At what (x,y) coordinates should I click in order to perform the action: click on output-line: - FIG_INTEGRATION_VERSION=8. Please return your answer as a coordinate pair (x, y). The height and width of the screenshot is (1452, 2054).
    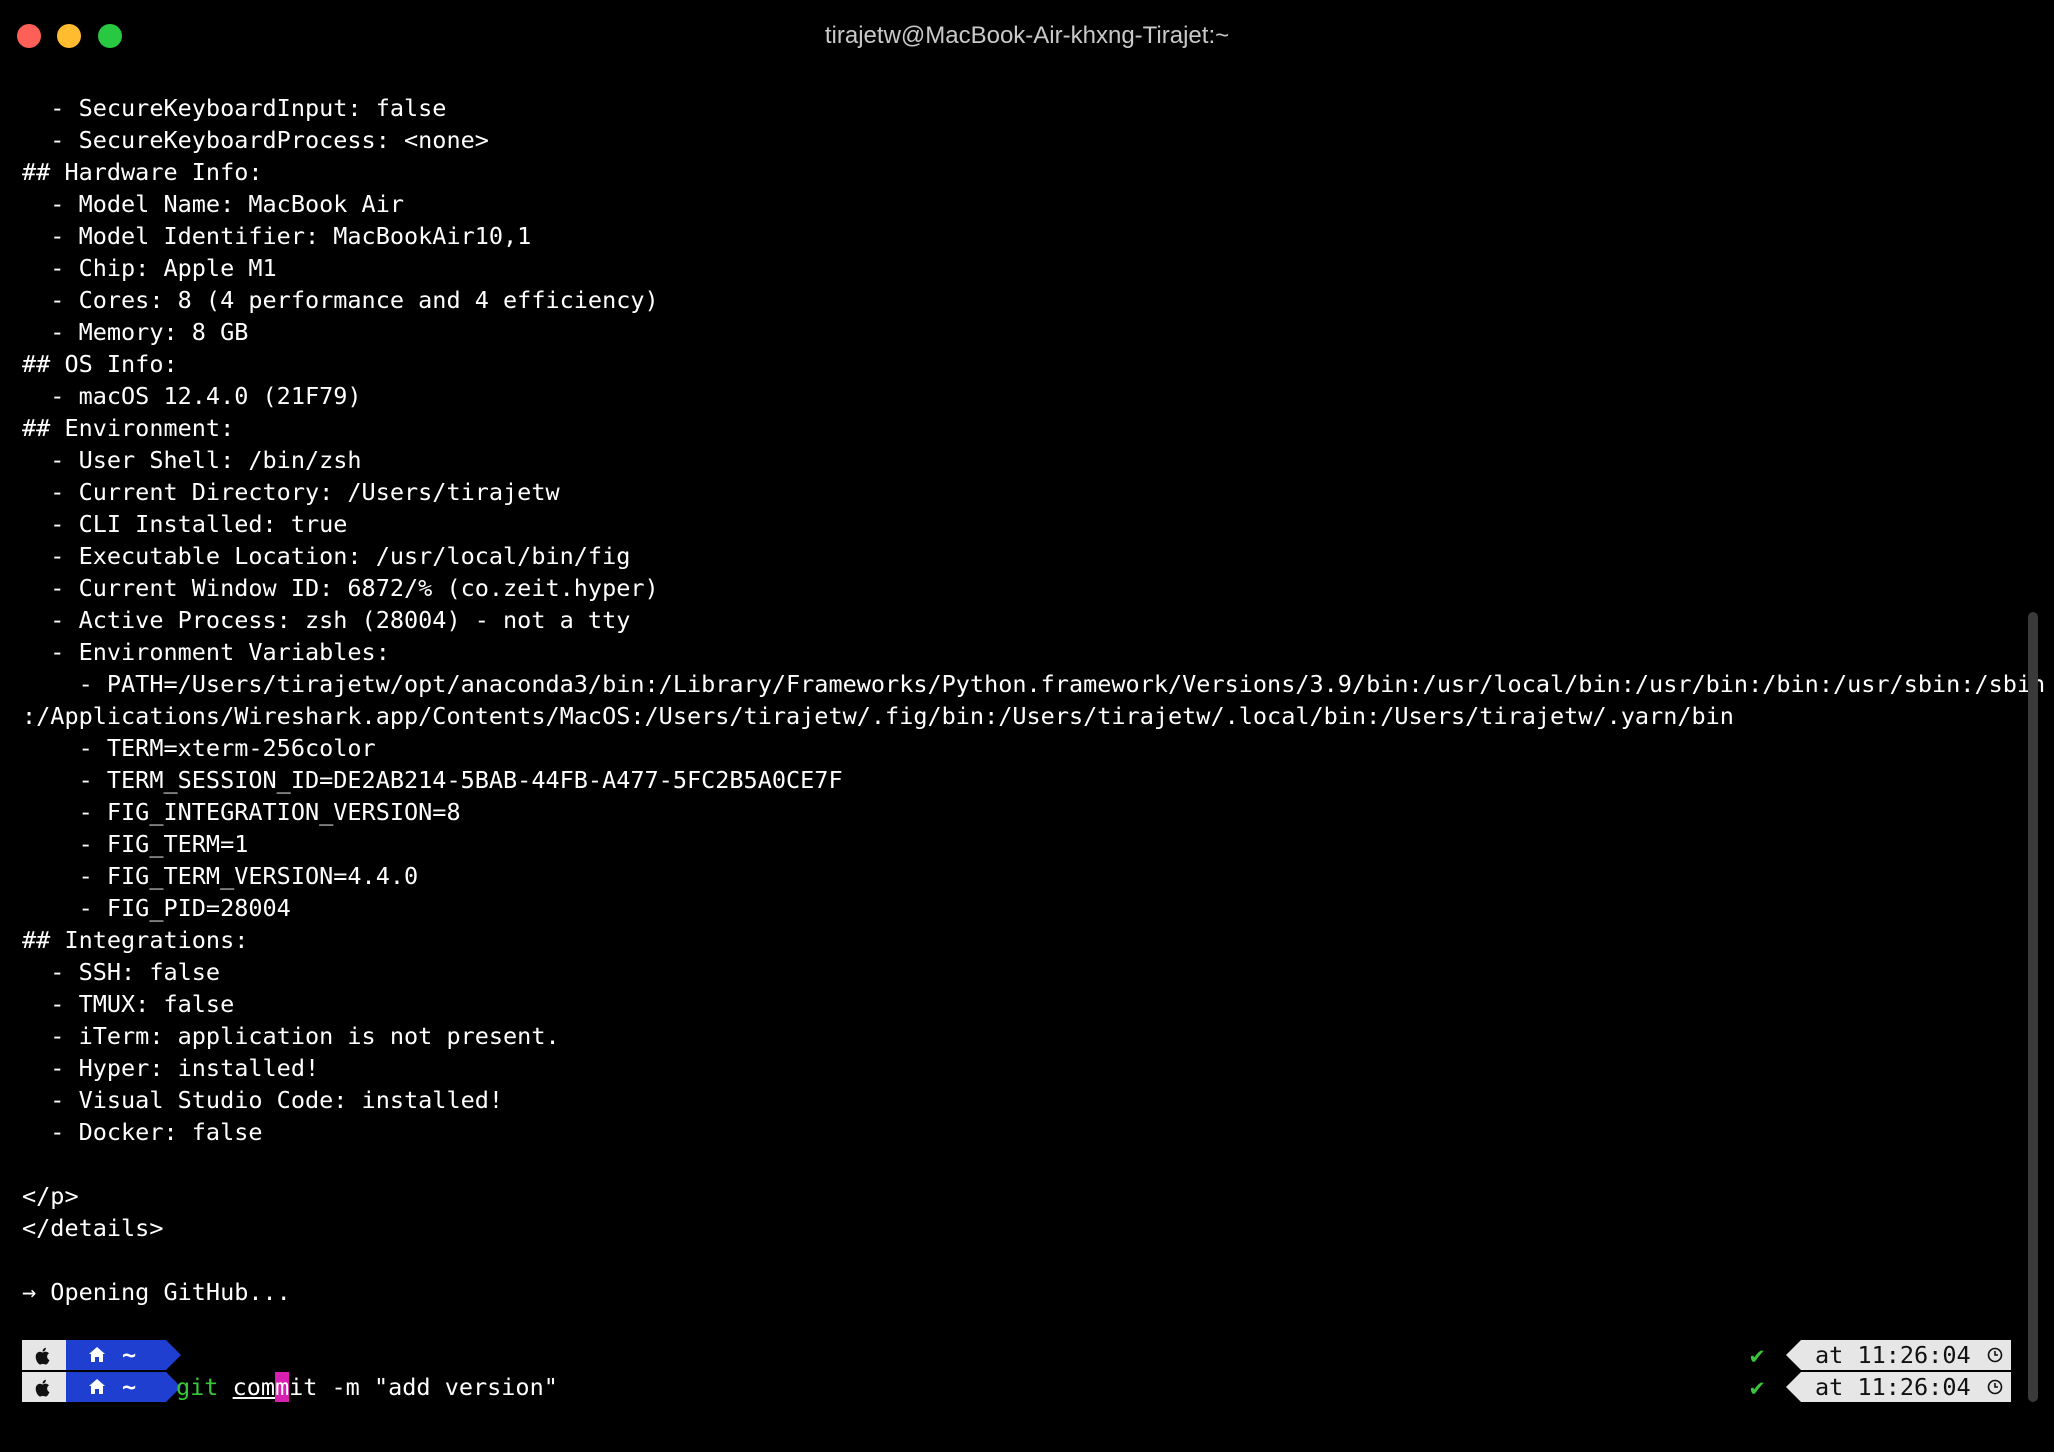
    Looking at the image, I should click on (241, 812).